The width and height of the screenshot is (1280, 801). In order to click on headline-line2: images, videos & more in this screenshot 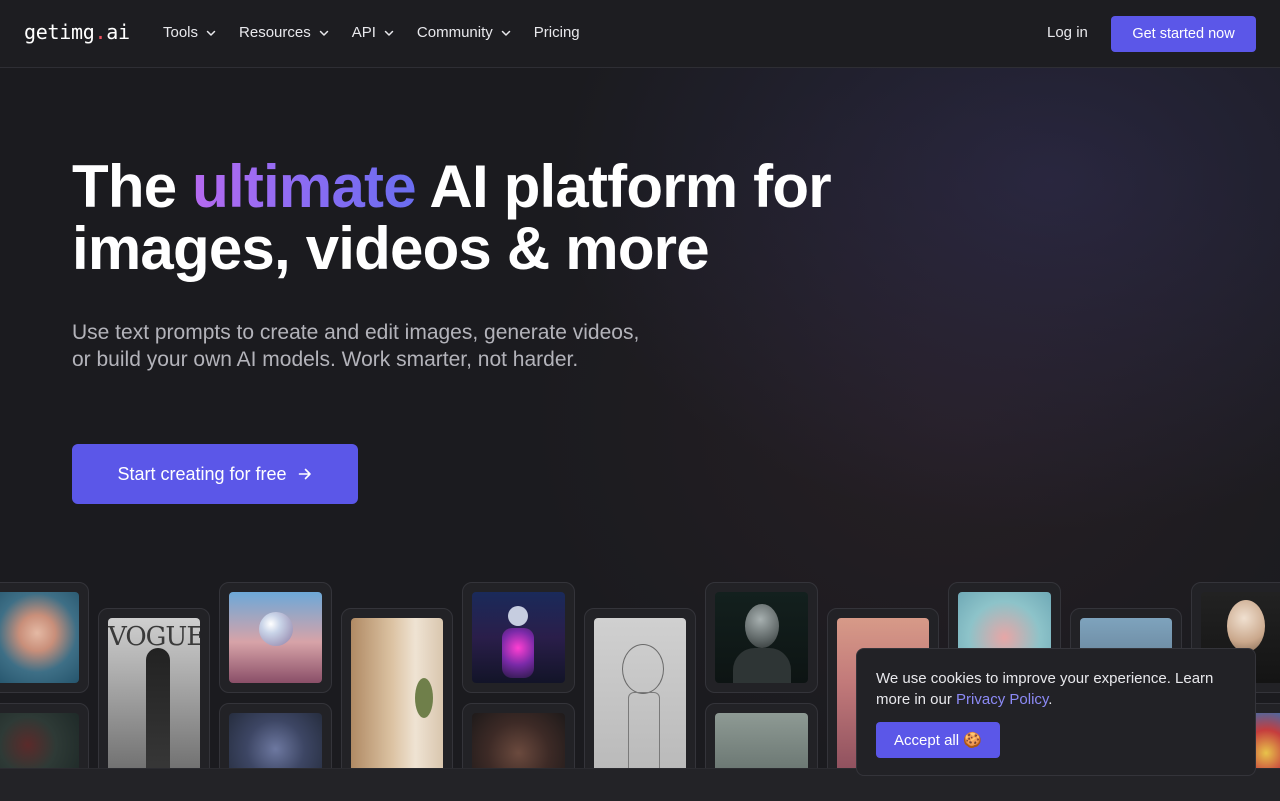, I will do `click(391, 248)`.